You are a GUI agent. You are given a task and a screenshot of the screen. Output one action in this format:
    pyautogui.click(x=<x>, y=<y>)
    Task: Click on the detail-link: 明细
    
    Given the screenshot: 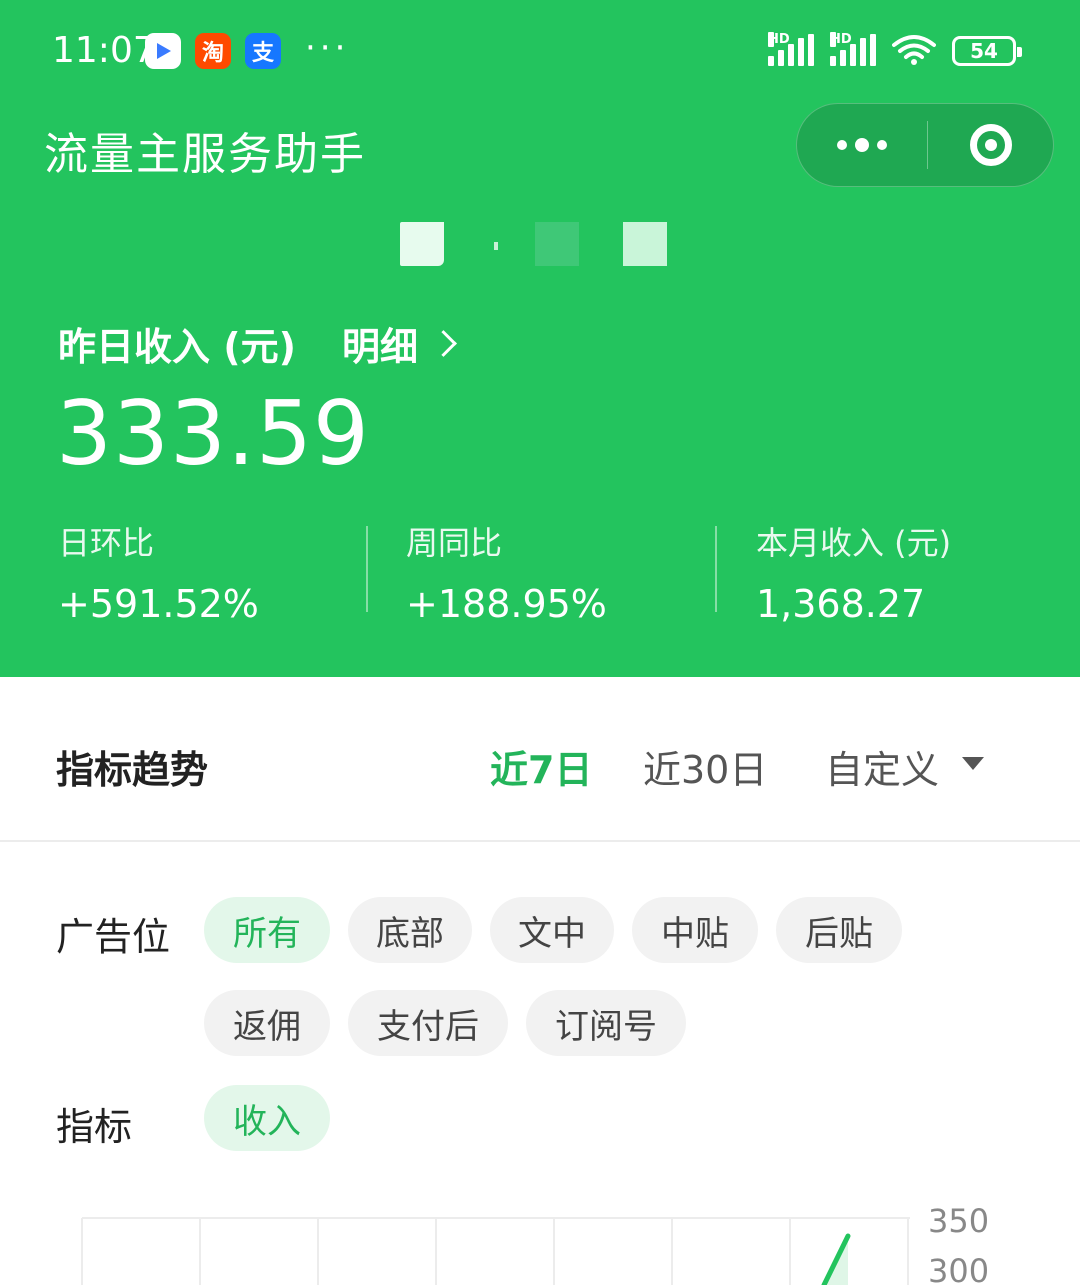 What is the action you would take?
    pyautogui.click(x=399, y=343)
    